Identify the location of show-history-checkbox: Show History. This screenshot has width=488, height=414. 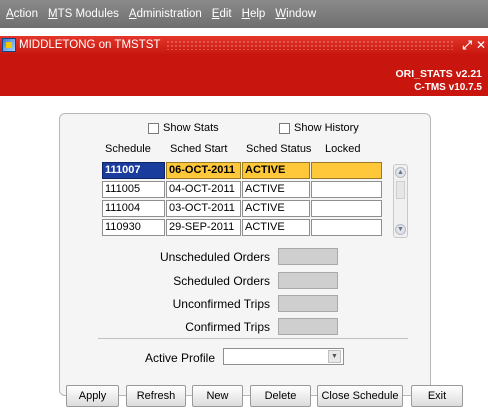
(319, 128).